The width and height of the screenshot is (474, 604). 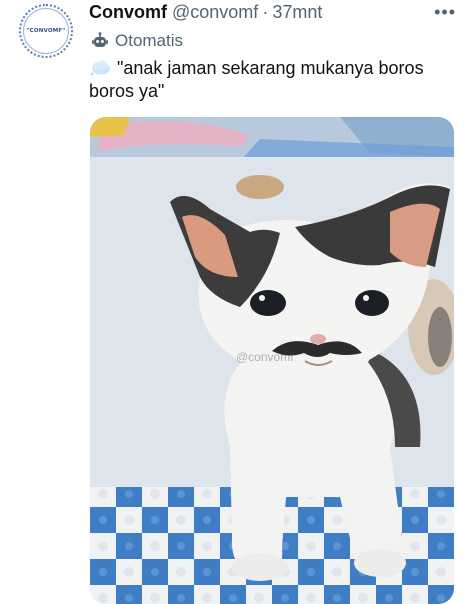 I want to click on more-icon: •••, so click(x=445, y=12).